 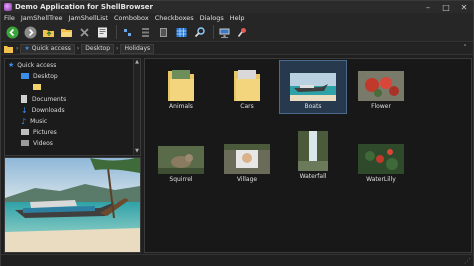 I want to click on file-item-waterlilly: WaterLilly, so click(x=381, y=161).